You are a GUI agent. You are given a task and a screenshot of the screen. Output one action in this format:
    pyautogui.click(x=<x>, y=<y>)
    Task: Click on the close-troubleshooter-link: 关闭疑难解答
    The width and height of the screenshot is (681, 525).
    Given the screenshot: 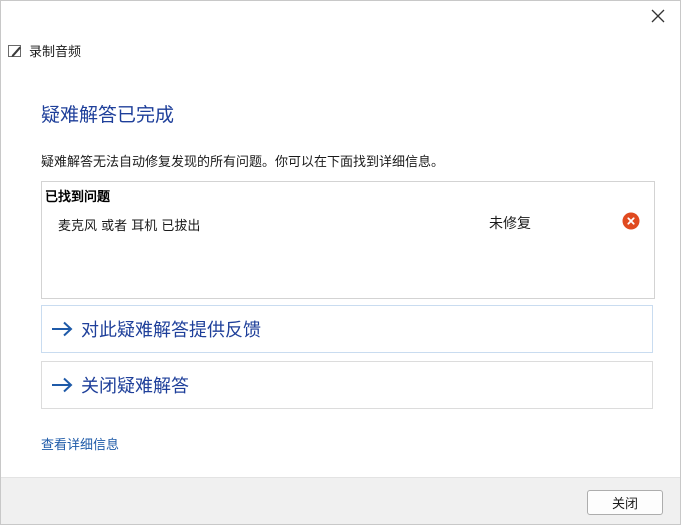 What is the action you would take?
    pyautogui.click(x=347, y=385)
    